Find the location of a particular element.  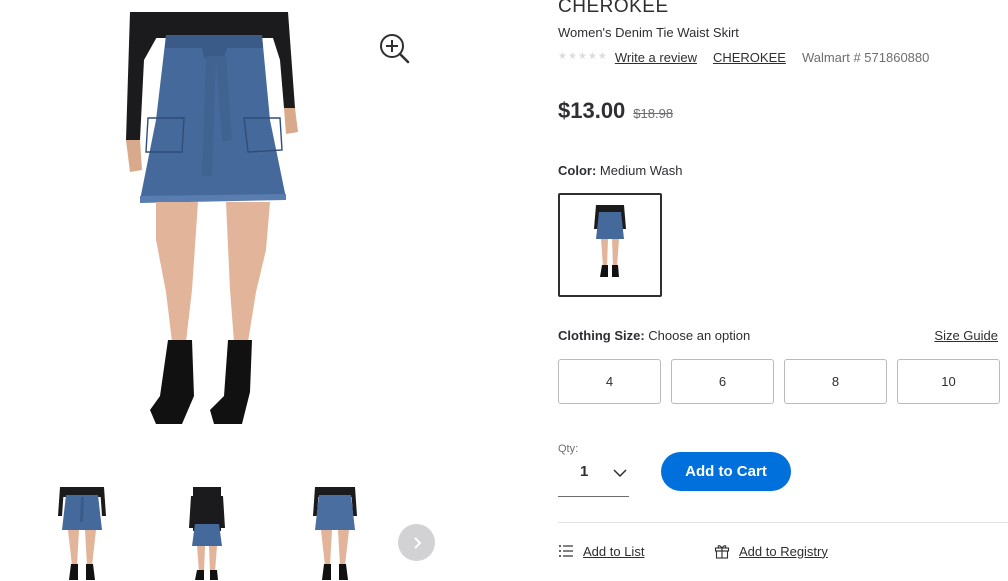

size-options: 4 6 8 10 is located at coordinates (779, 381).